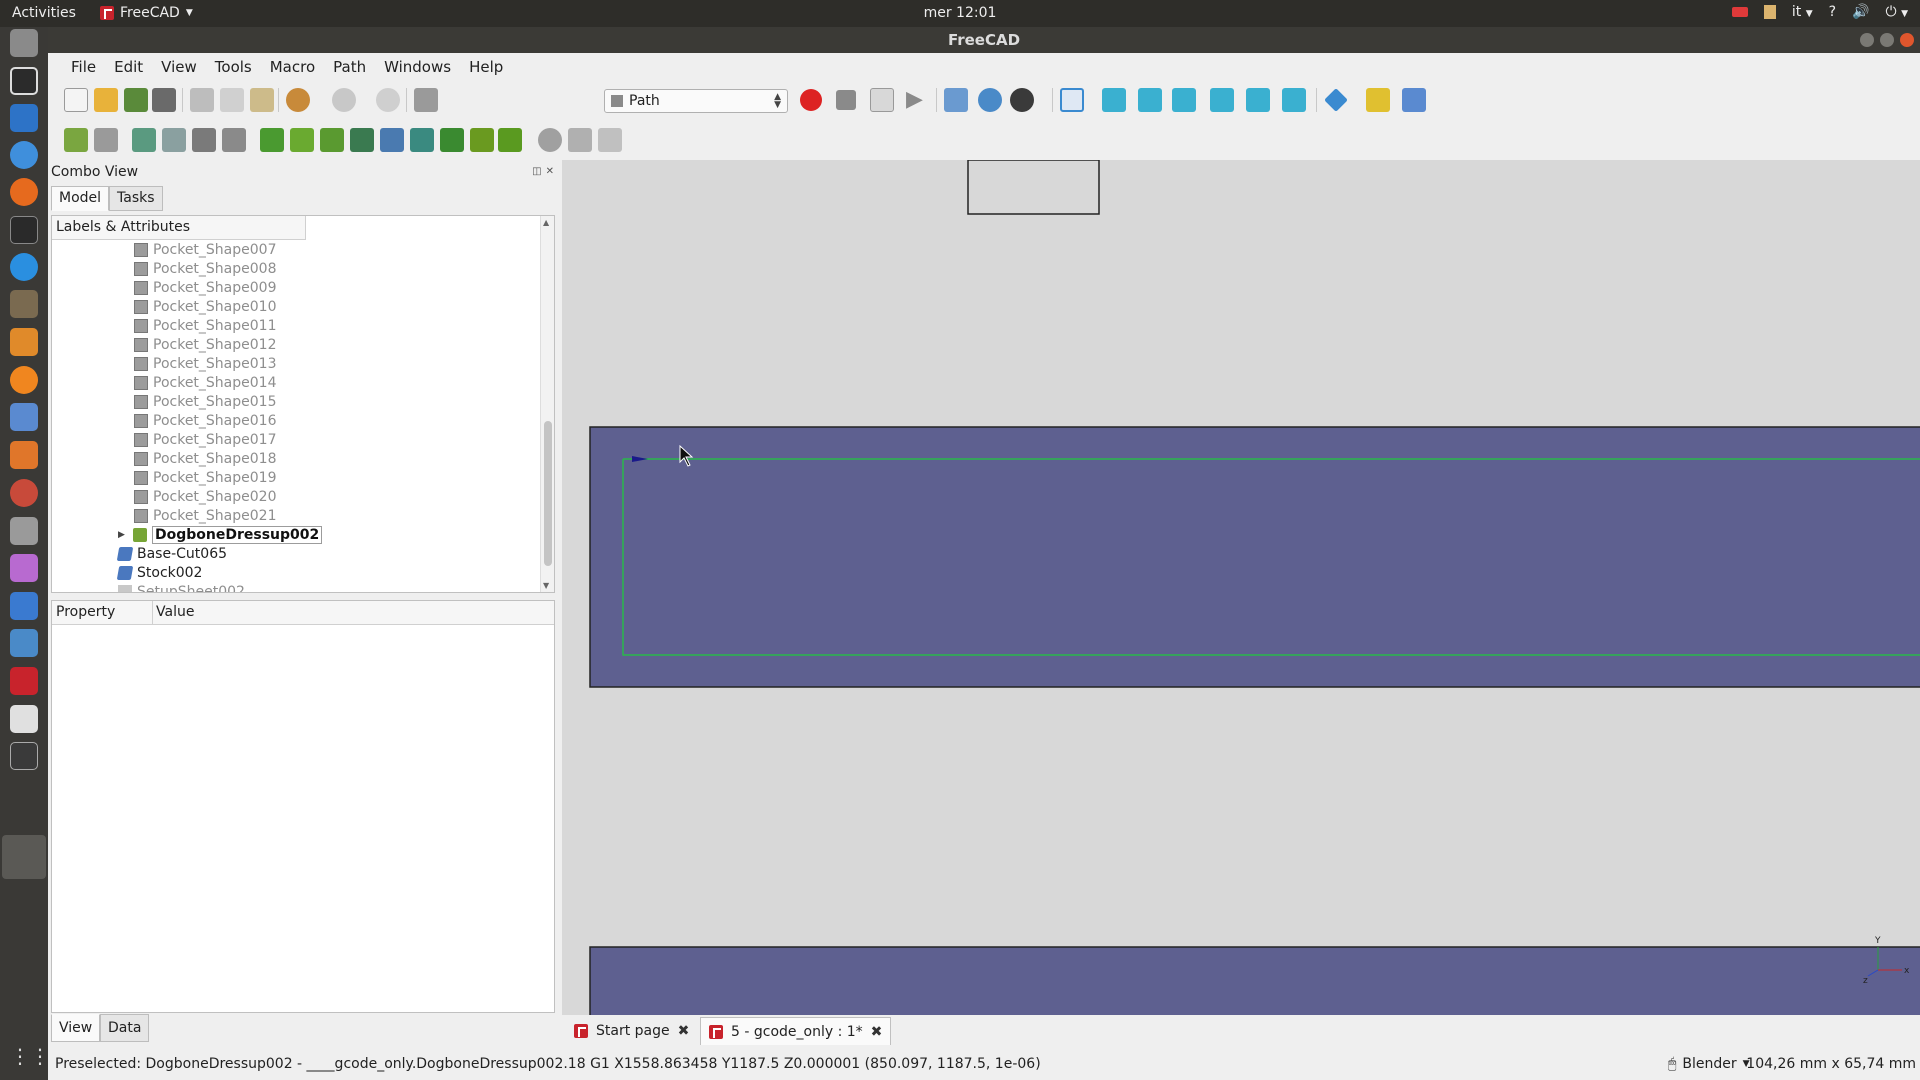 This screenshot has width=1920, height=1080. I want to click on diagram-icon, so click(24, 342).